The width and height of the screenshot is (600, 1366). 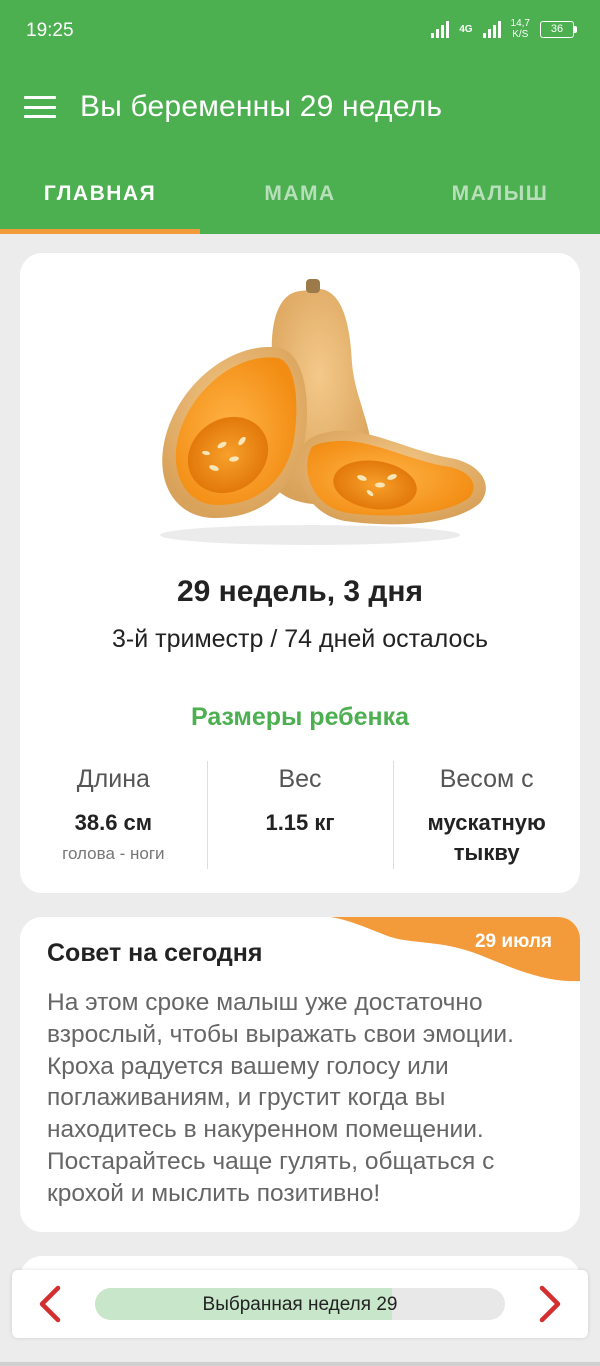 I want to click on stat-weight-value: 1.15 кг, so click(x=300, y=822).